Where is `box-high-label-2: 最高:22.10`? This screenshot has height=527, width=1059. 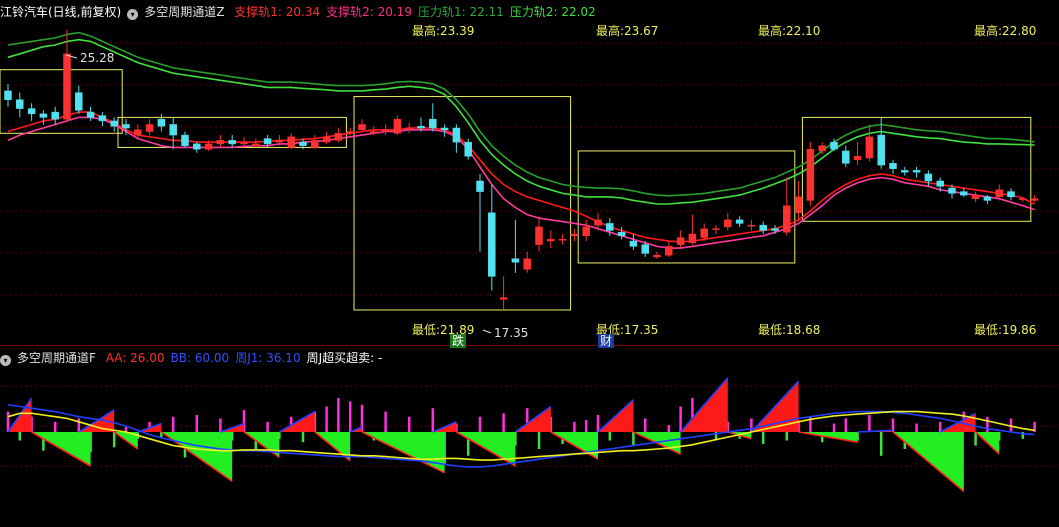 box-high-label-2: 最高:22.10 is located at coordinates (789, 30).